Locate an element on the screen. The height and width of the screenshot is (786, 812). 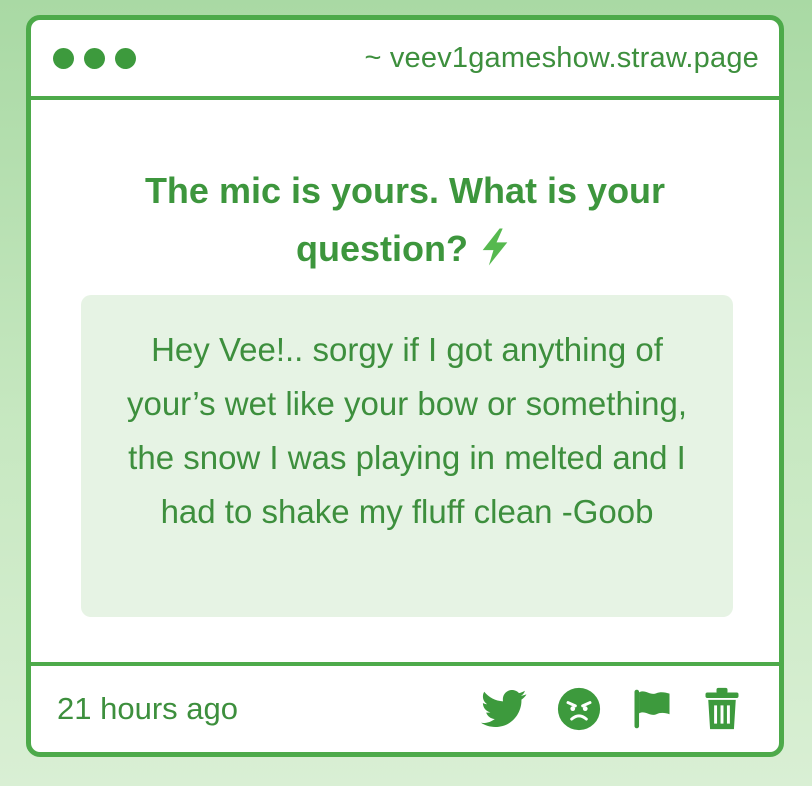
action-bar is located at coordinates (611, 709).